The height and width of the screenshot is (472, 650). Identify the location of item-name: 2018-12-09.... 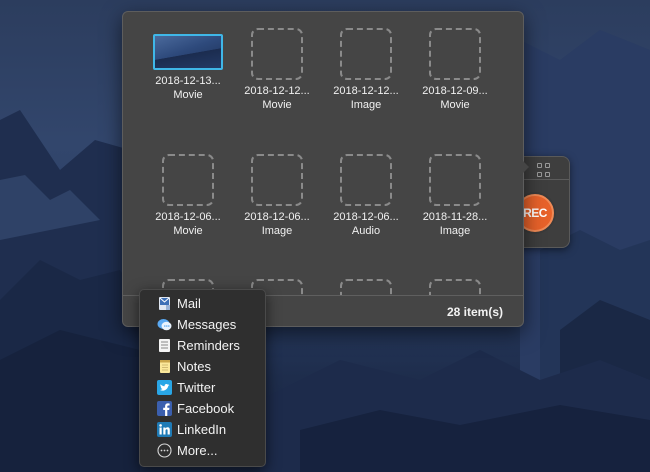
(455, 91).